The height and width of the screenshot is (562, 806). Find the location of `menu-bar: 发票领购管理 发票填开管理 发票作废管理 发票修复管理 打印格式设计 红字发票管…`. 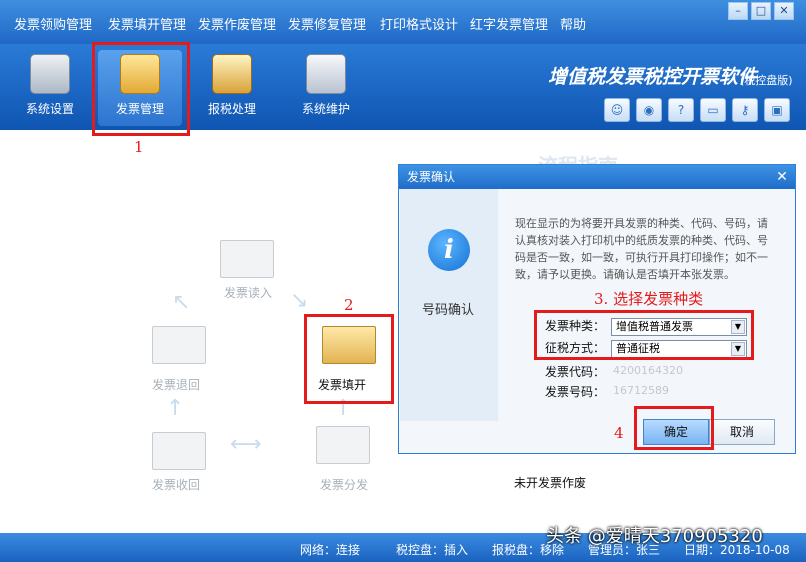

menu-bar: 发票领购管理 发票填开管理 发票作废管理 发票修复管理 打印格式设计 红字发票管… is located at coordinates (403, 22).